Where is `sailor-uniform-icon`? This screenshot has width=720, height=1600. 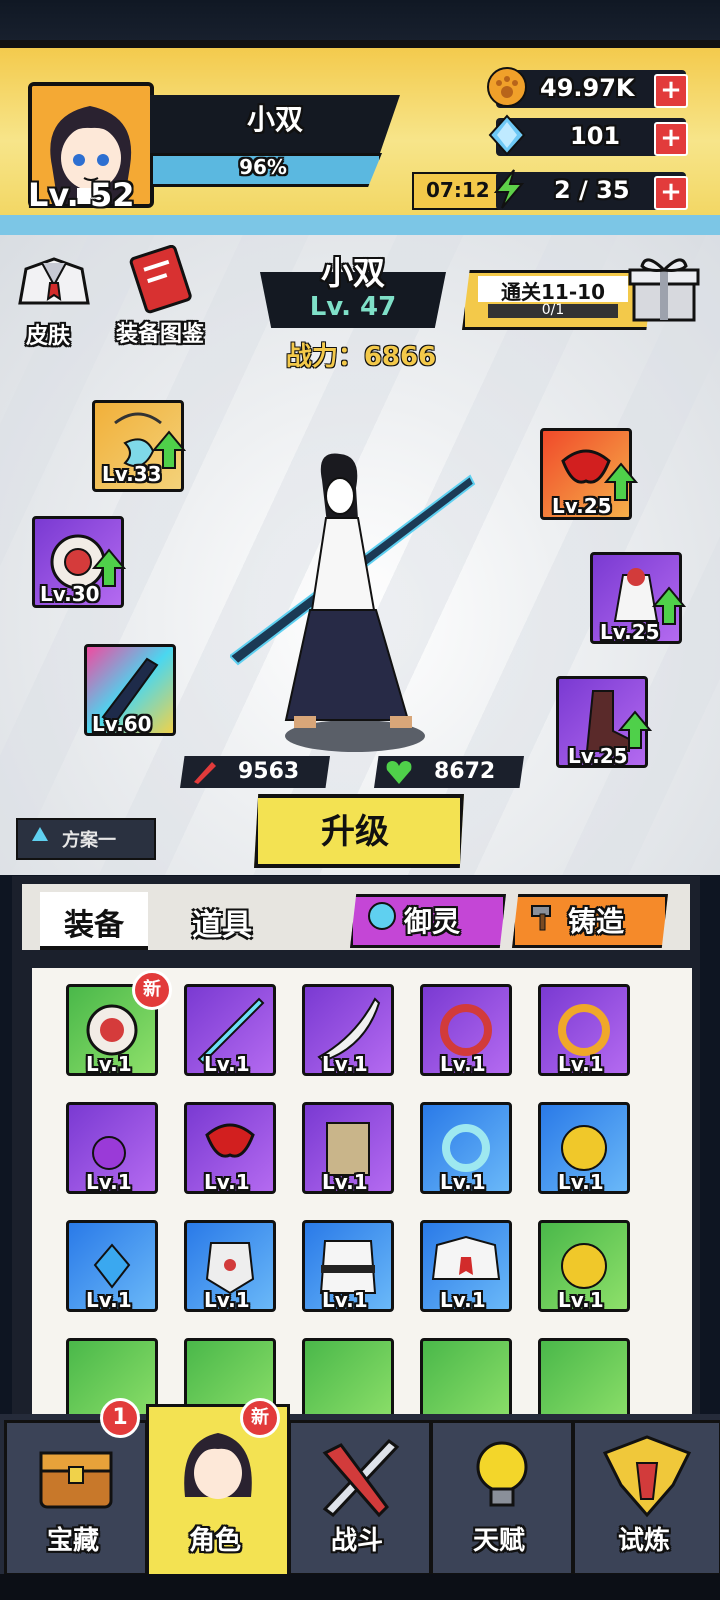 sailor-uniform-icon is located at coordinates (54, 285).